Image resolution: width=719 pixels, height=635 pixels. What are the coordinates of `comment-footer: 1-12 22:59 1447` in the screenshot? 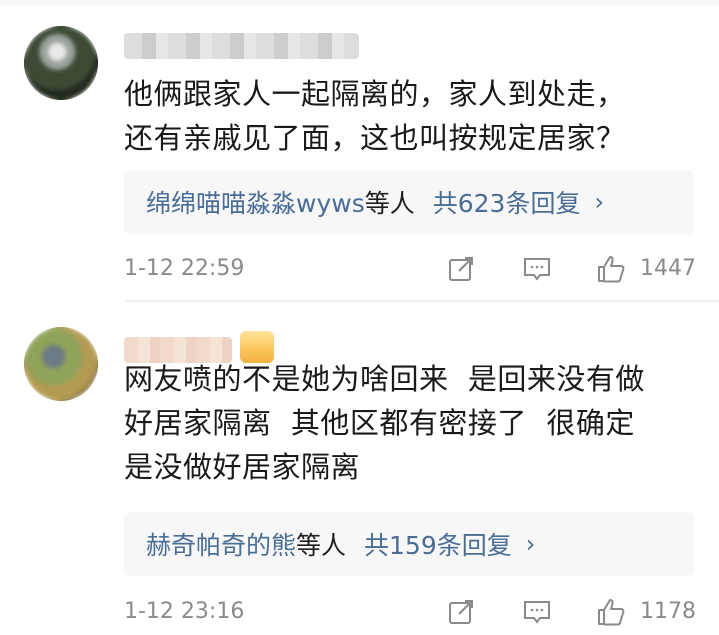 It's located at (411, 270).